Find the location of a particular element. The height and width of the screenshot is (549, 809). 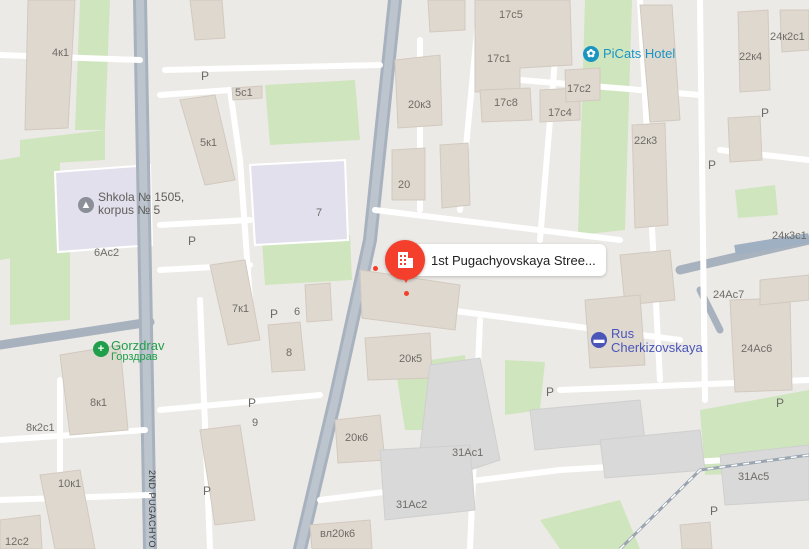

building-label: 20 is located at coordinates (404, 185).